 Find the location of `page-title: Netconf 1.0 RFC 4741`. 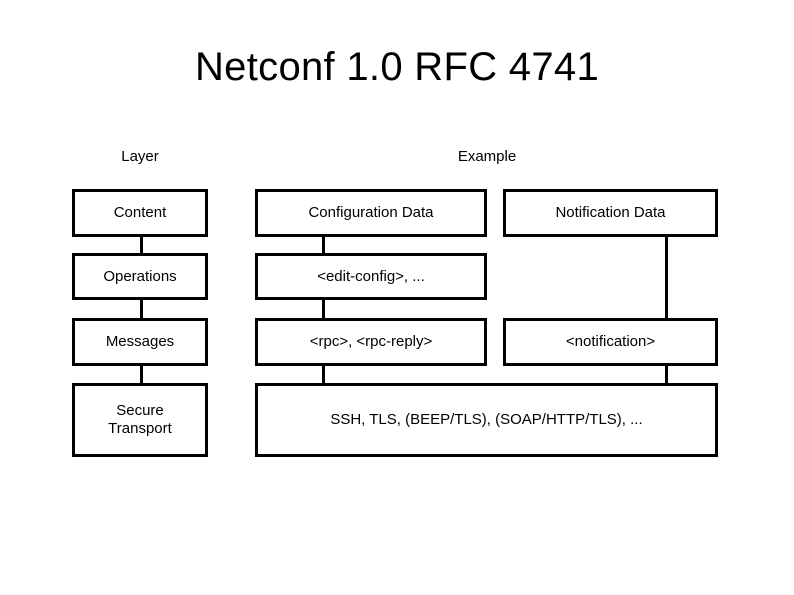

page-title: Netconf 1.0 RFC 4741 is located at coordinates (397, 67).